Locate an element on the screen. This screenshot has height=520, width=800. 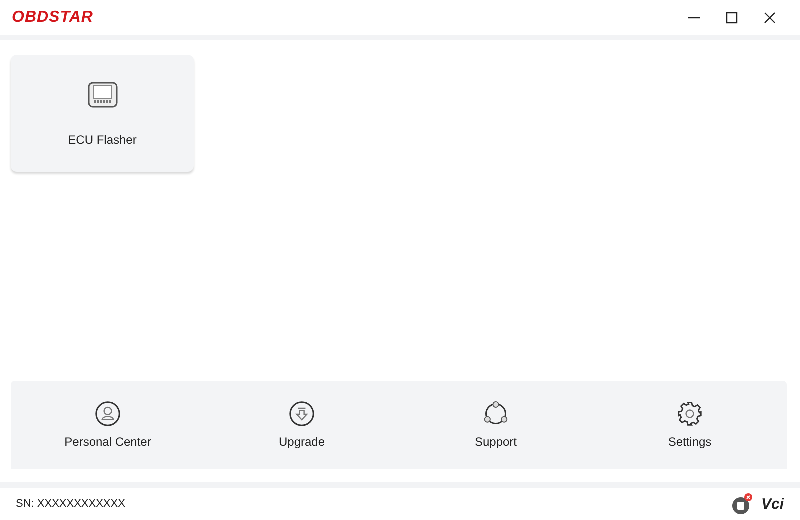
nav-item: Upgrade is located at coordinates (302, 425).